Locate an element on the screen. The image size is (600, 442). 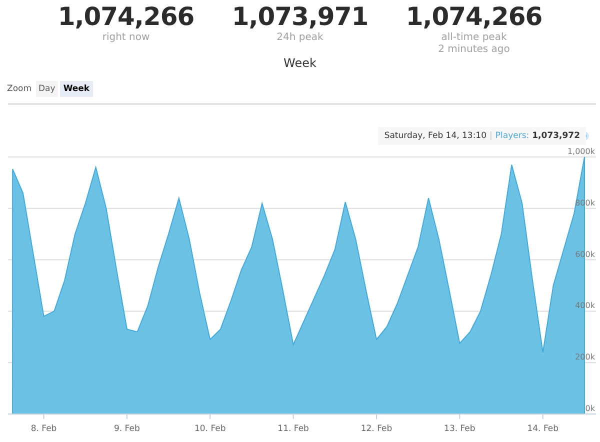
stat-label: 24h peak is located at coordinates (300, 38).